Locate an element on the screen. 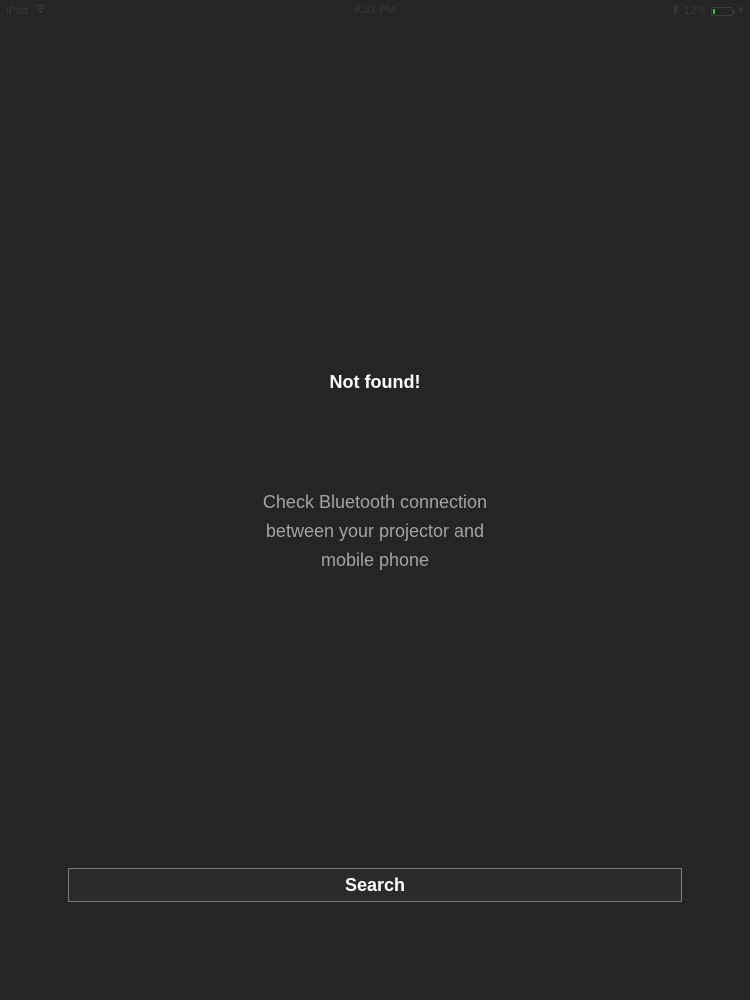 The width and height of the screenshot is (750, 1000). not-found-title: Not found! is located at coordinates (375, 382).